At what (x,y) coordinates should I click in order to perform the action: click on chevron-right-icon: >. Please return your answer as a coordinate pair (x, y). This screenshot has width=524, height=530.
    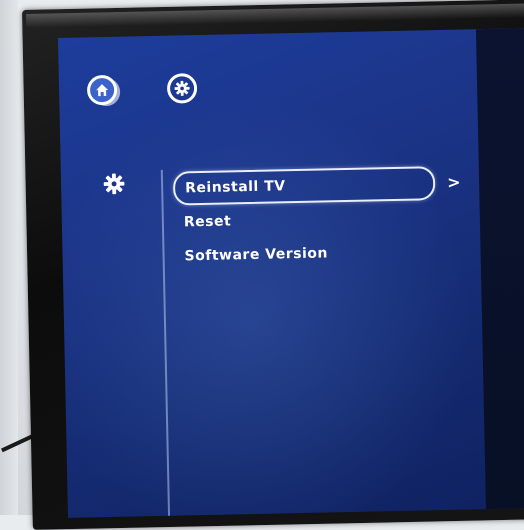
    Looking at the image, I should click on (454, 182).